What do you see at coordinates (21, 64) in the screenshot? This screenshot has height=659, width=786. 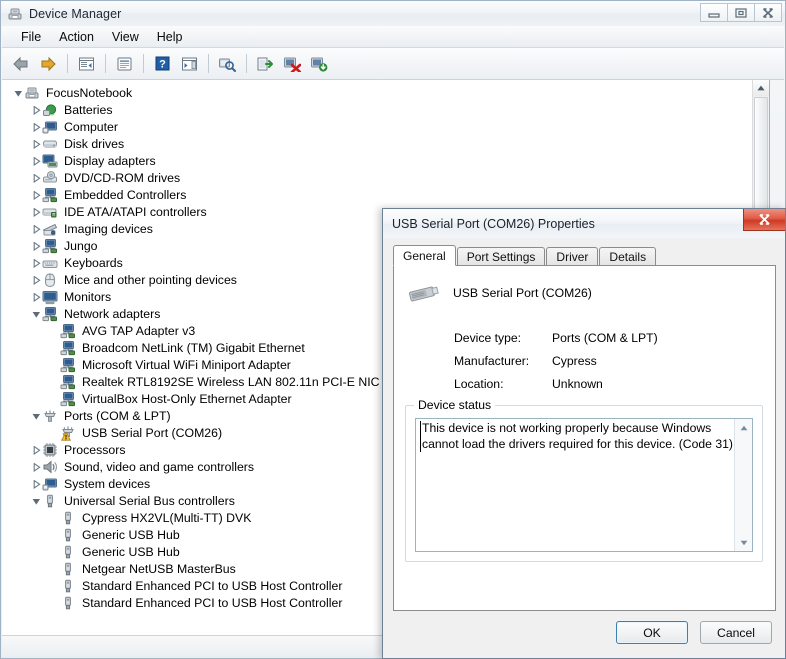 I see `back-button` at bounding box center [21, 64].